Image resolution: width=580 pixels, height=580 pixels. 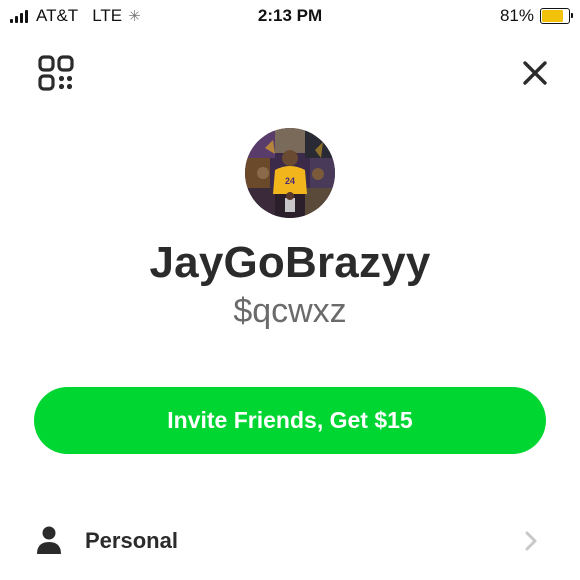 I want to click on status-time: 2:13 PM, so click(x=290, y=15).